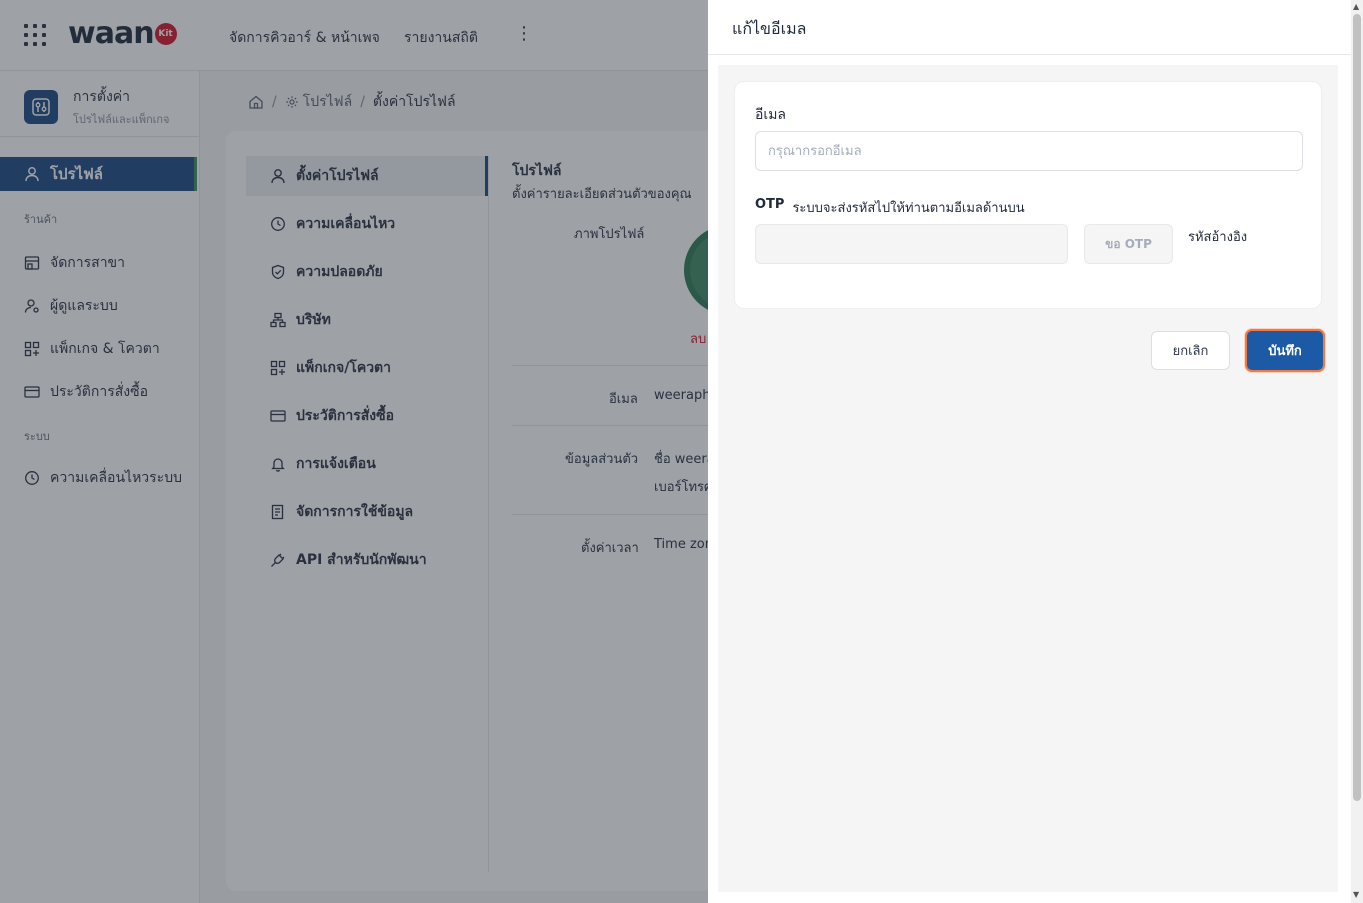  I want to click on reference-code-label: รหัสอ้างอิง, so click(1218, 237).